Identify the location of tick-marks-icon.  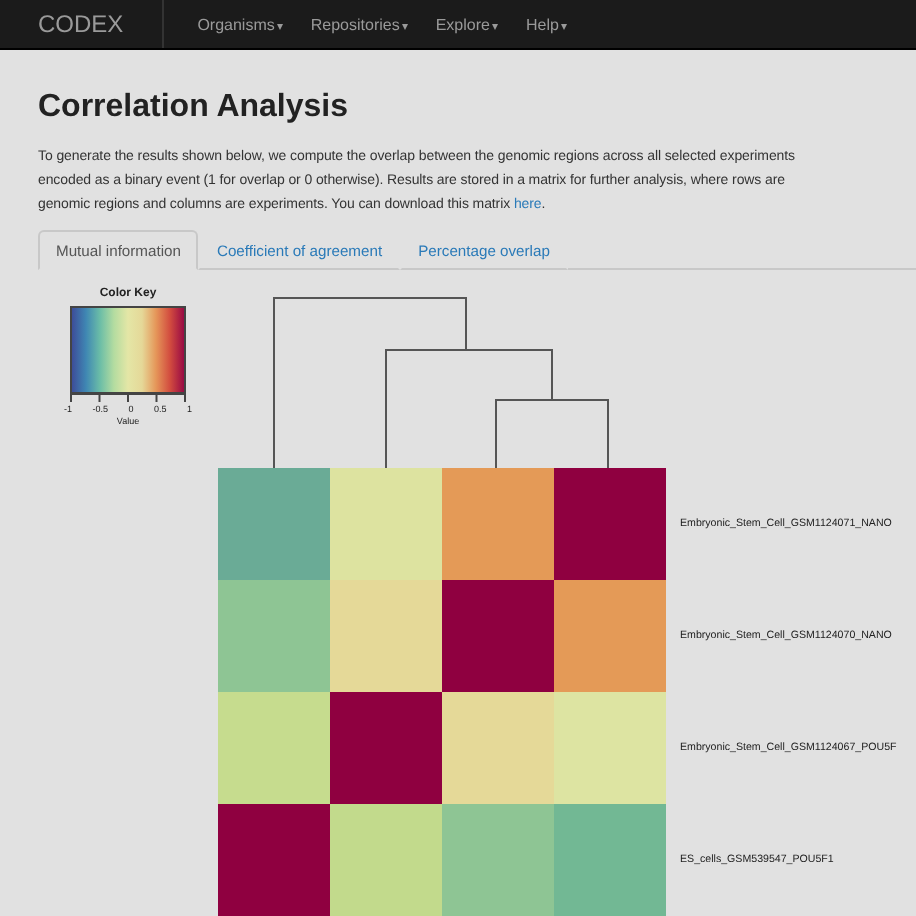
(128, 399).